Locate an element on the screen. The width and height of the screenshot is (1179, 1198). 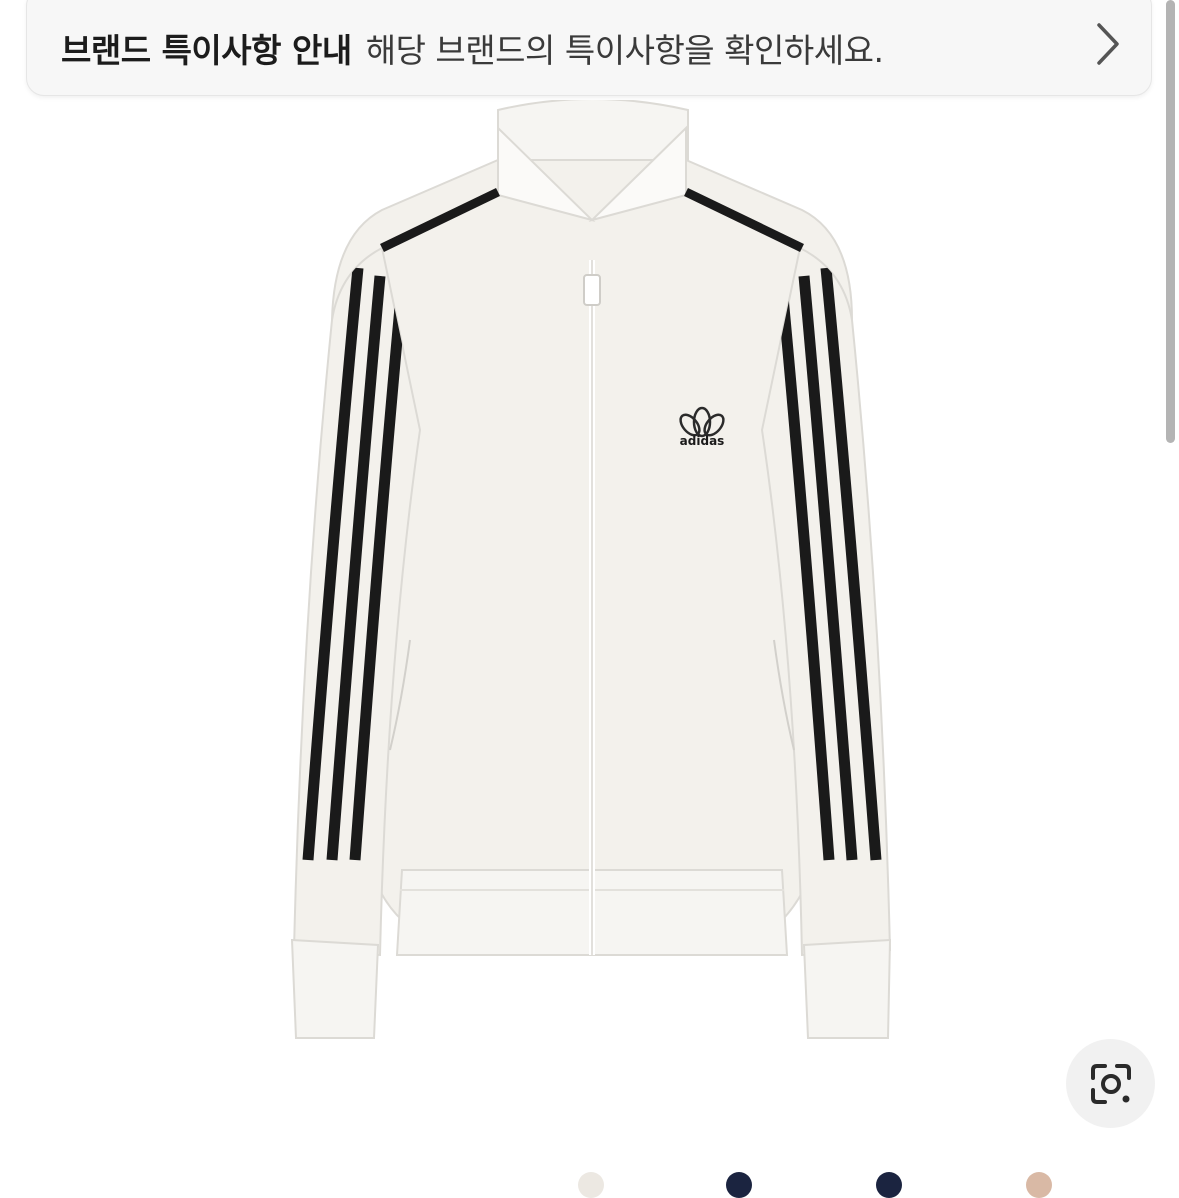
visual-search-button is located at coordinates (1110, 1083).